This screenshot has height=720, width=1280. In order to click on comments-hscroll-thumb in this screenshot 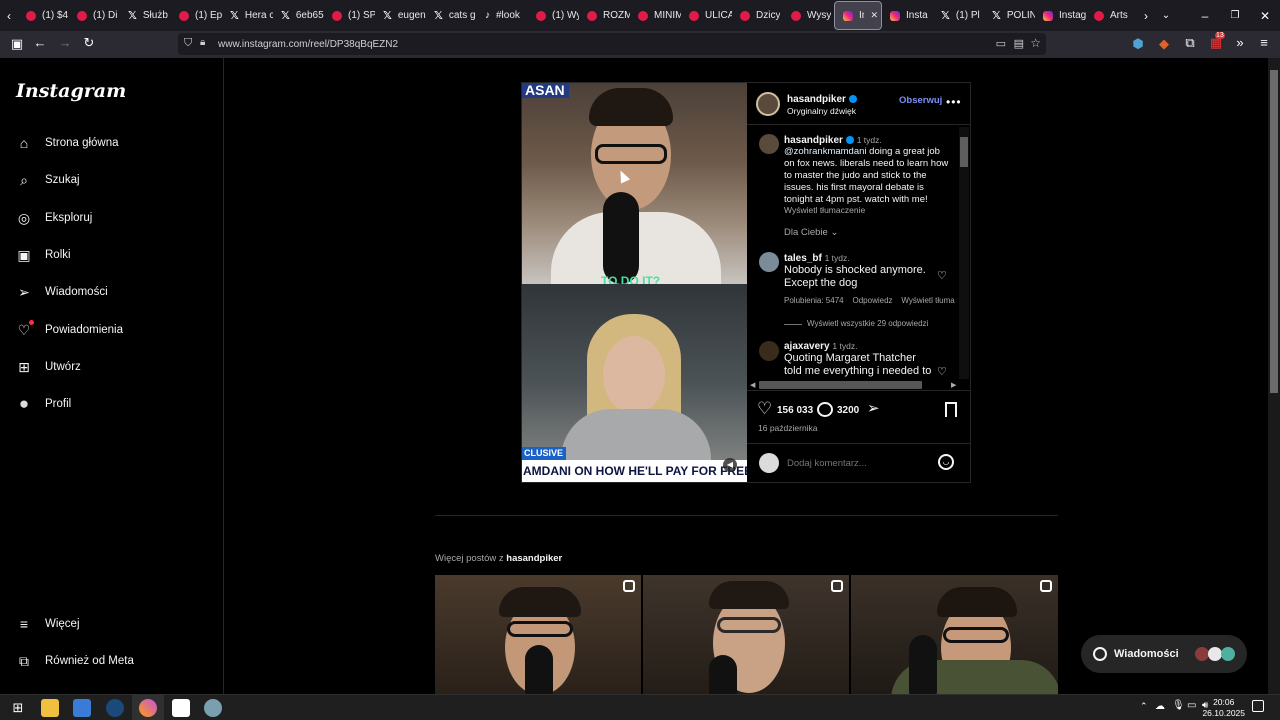, I will do `click(840, 385)`.